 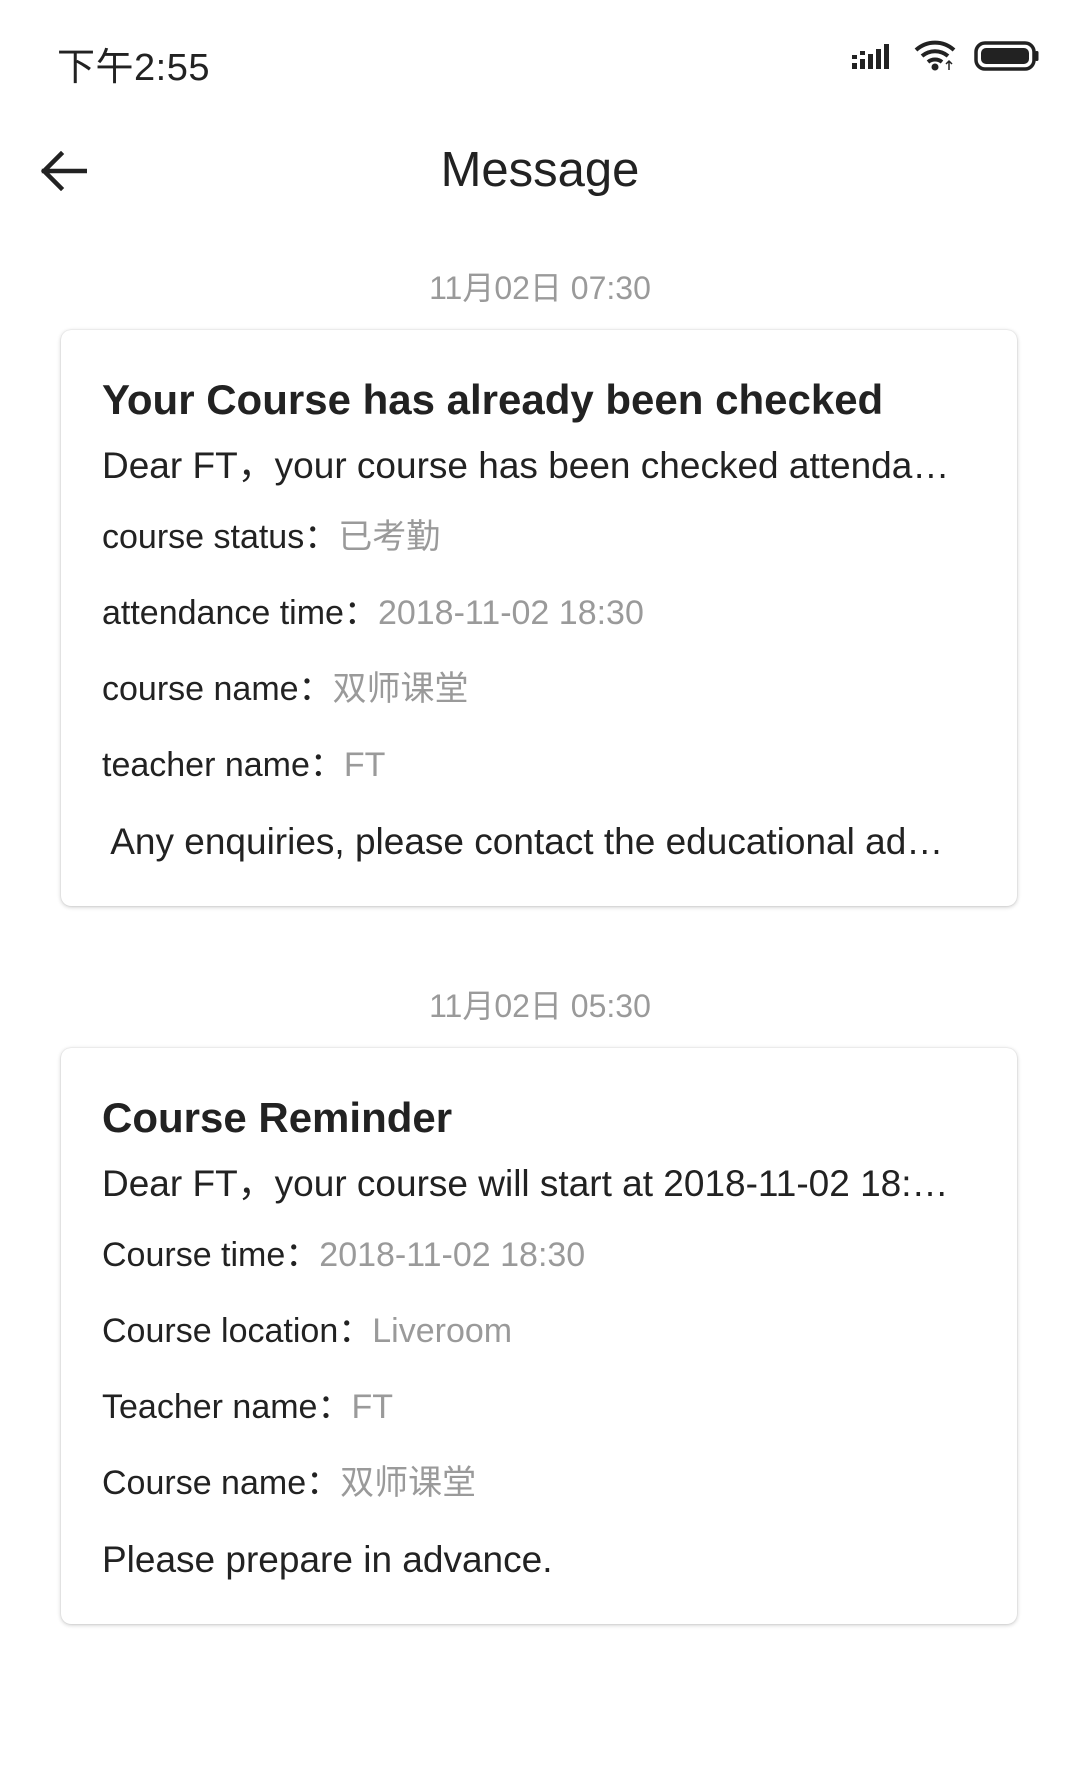 What do you see at coordinates (540, 288) in the screenshot?
I see `message-timestamp: 11月02日 07:30` at bounding box center [540, 288].